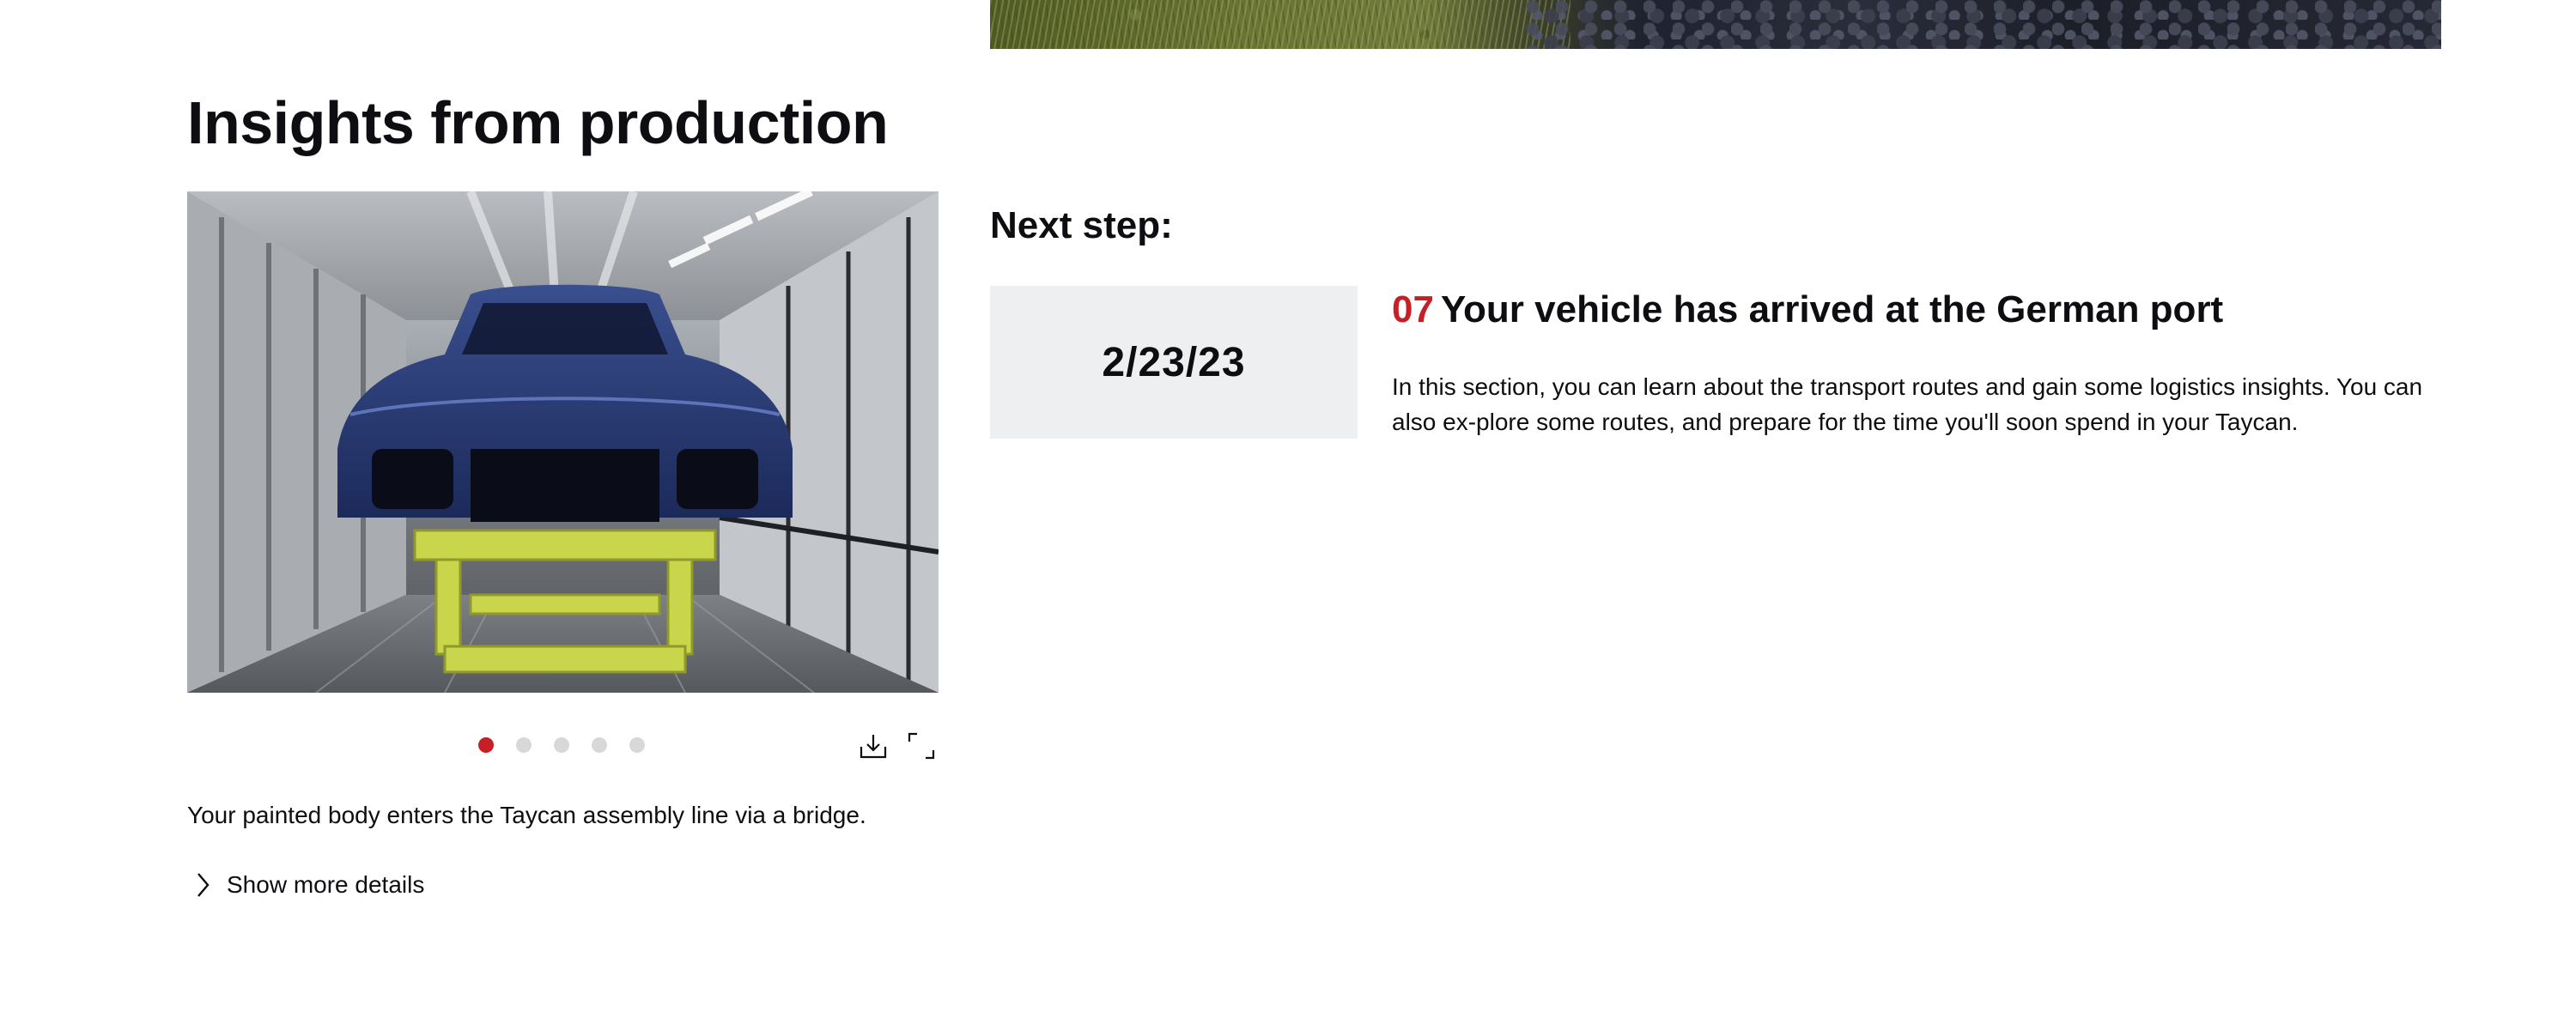 The image size is (2576, 1012). Describe the element at coordinates (1280, 24) in the screenshot. I see `grass-texture` at that location.